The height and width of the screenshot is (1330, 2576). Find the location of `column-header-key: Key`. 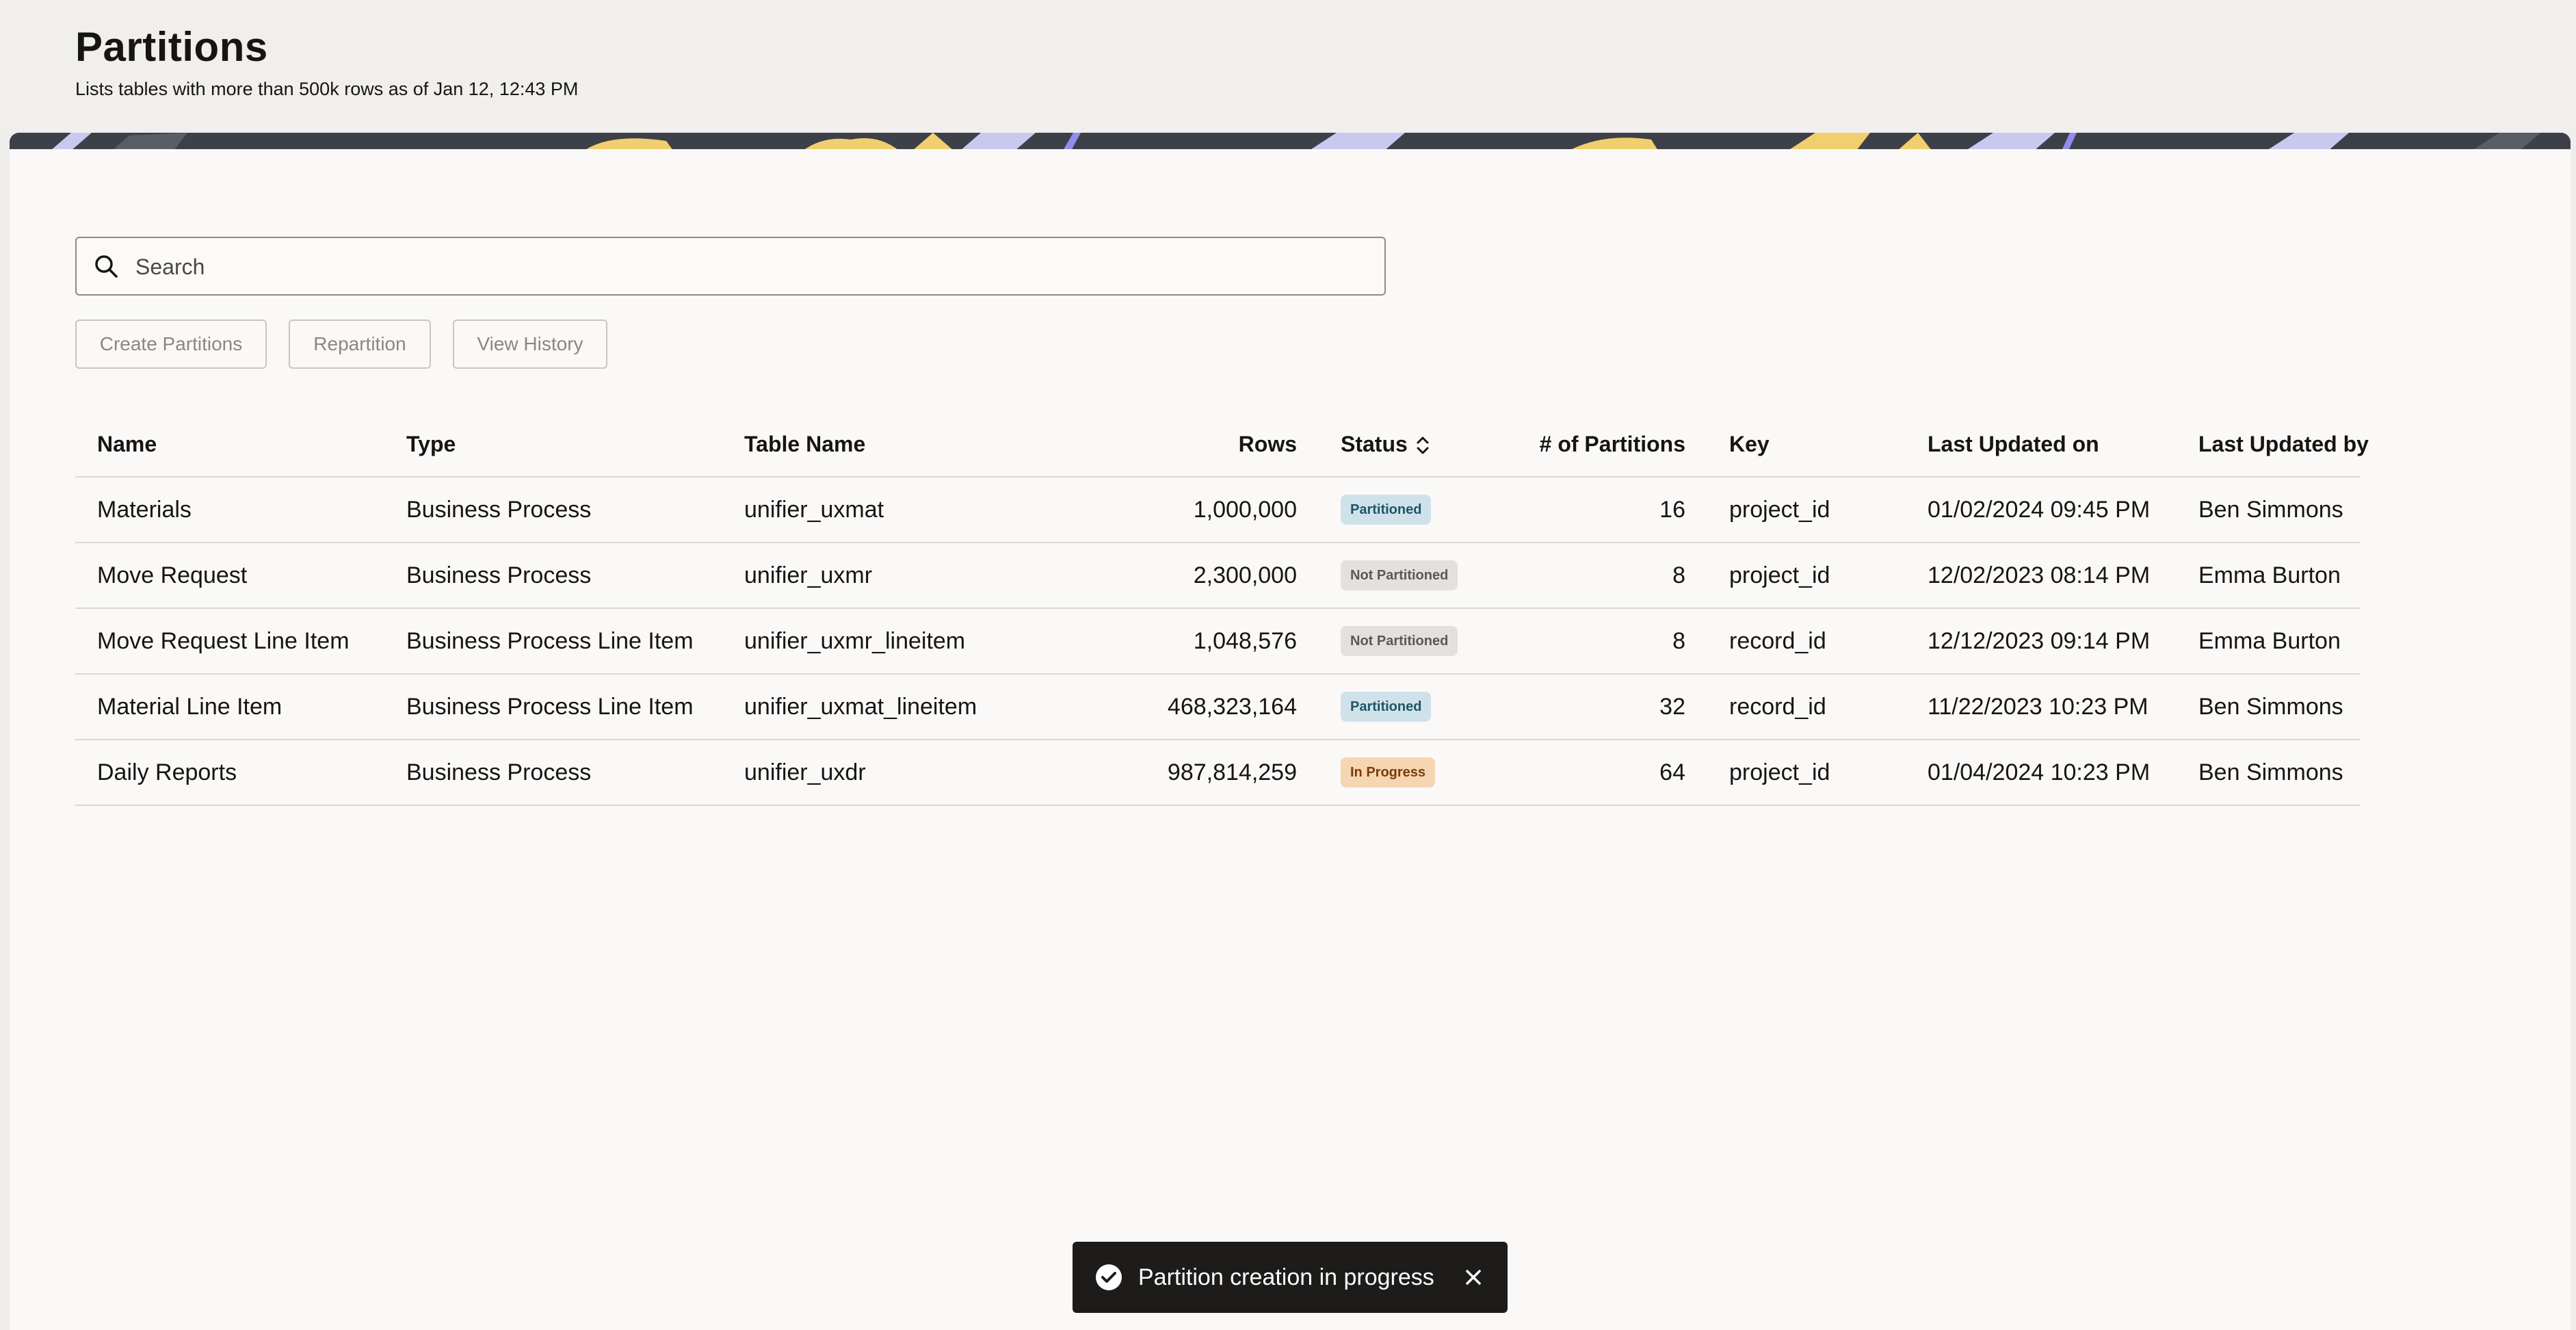

column-header-key: Key is located at coordinates (1806, 445).